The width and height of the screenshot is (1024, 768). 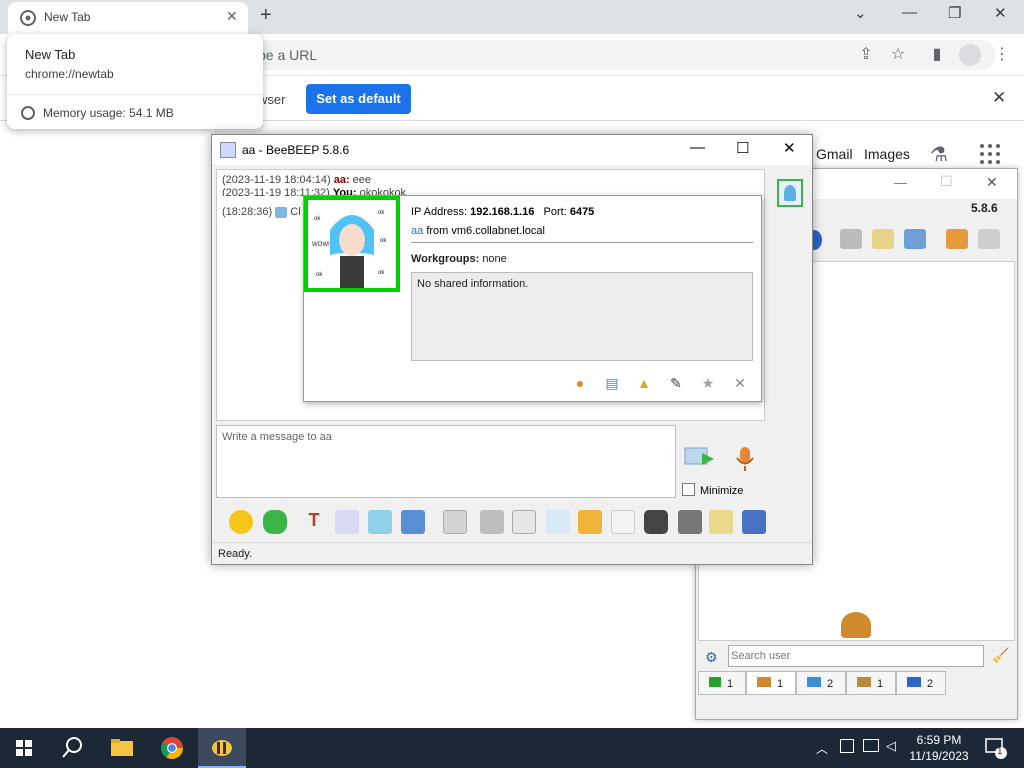 I want to click on font-icon: T, so click(x=314, y=522).